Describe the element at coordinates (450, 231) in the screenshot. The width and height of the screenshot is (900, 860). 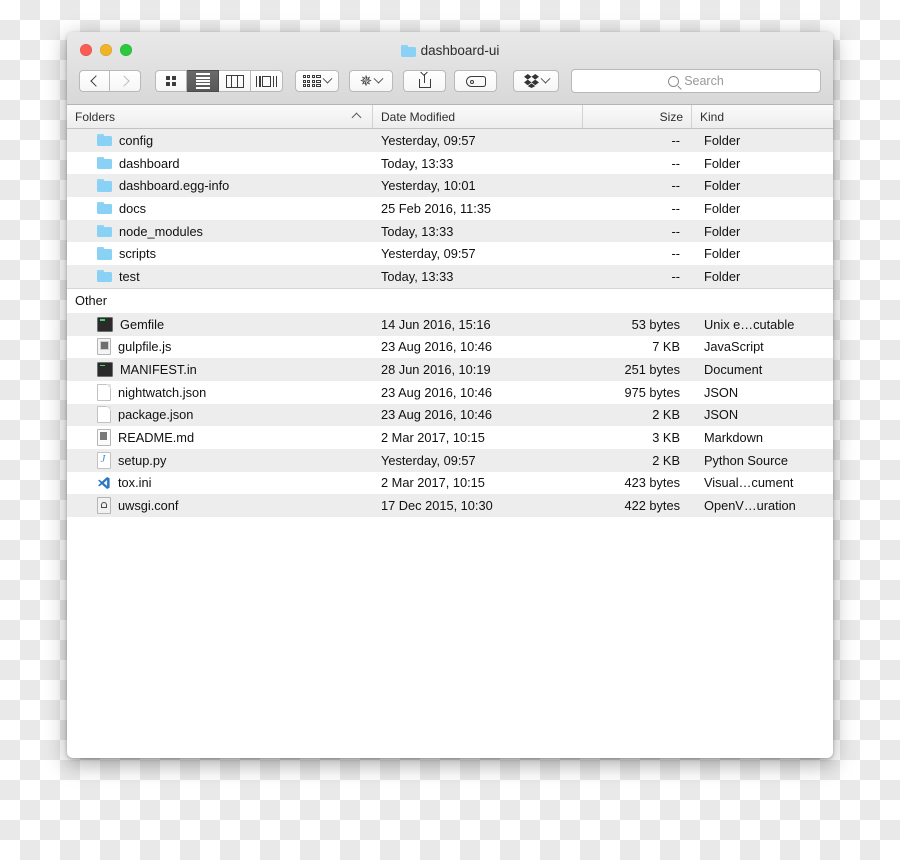
I see `file-row: node_modules Today, 13:33 -- Folder` at that location.